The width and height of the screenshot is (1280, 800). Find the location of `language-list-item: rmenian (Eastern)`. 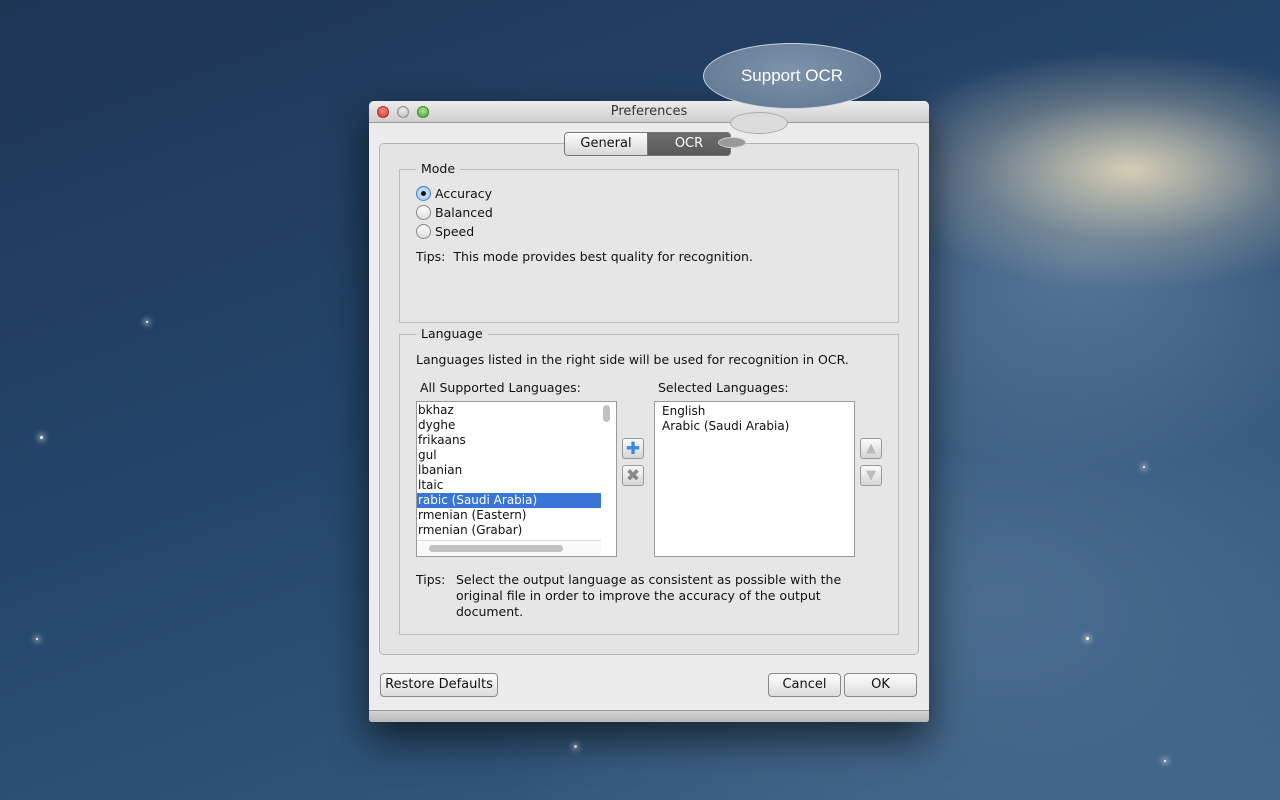

language-list-item: rmenian (Eastern) is located at coordinates (509, 515).